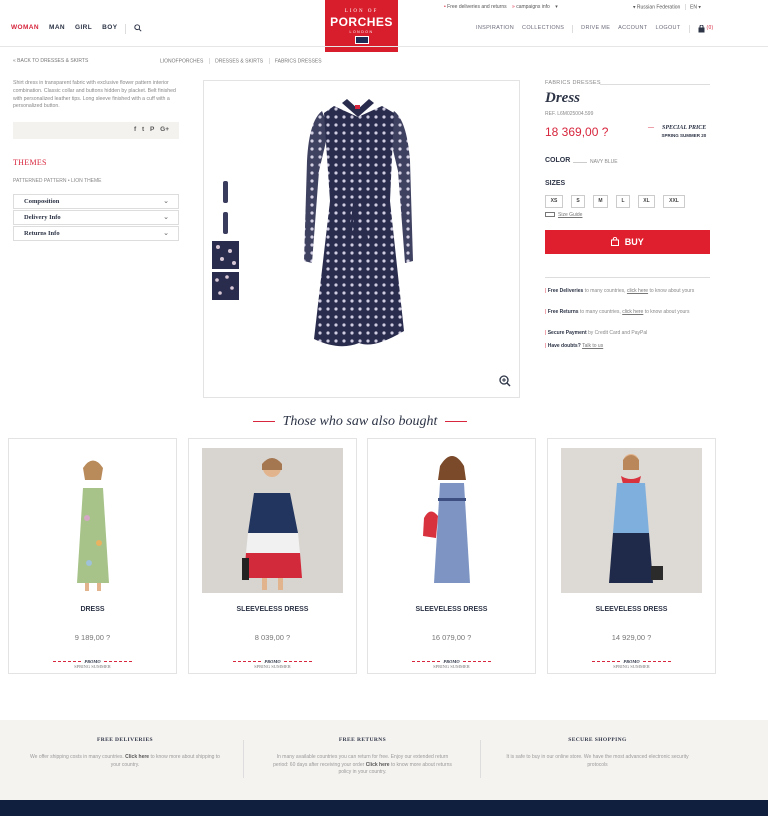  I want to click on nav-account: ACCOUNT, so click(632, 30).